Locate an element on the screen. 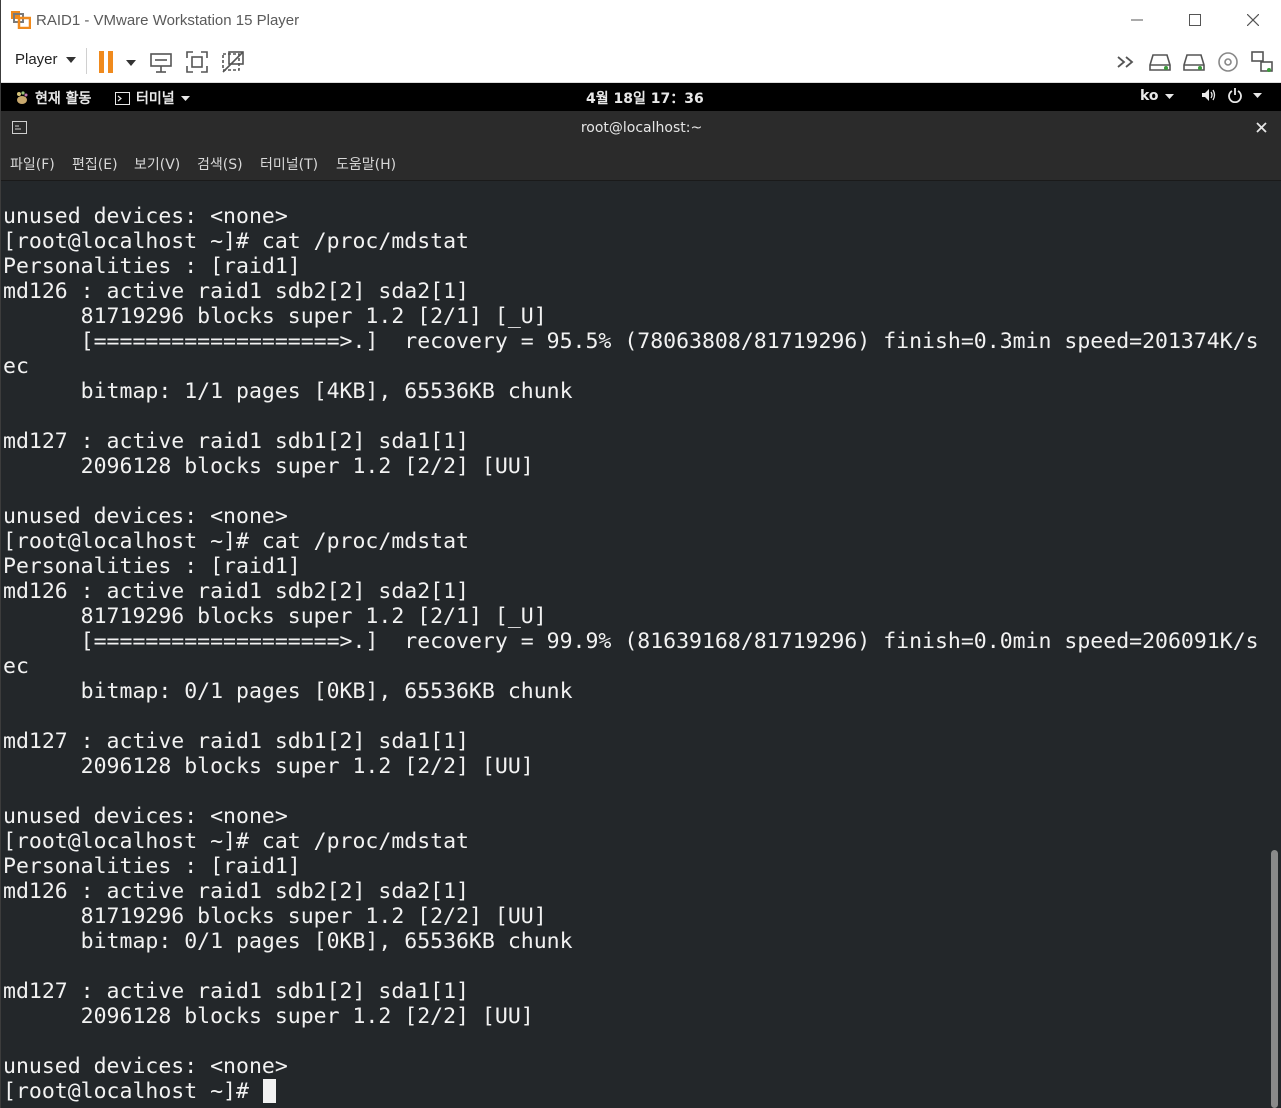  terminal-close-button is located at coordinates (1261, 127).